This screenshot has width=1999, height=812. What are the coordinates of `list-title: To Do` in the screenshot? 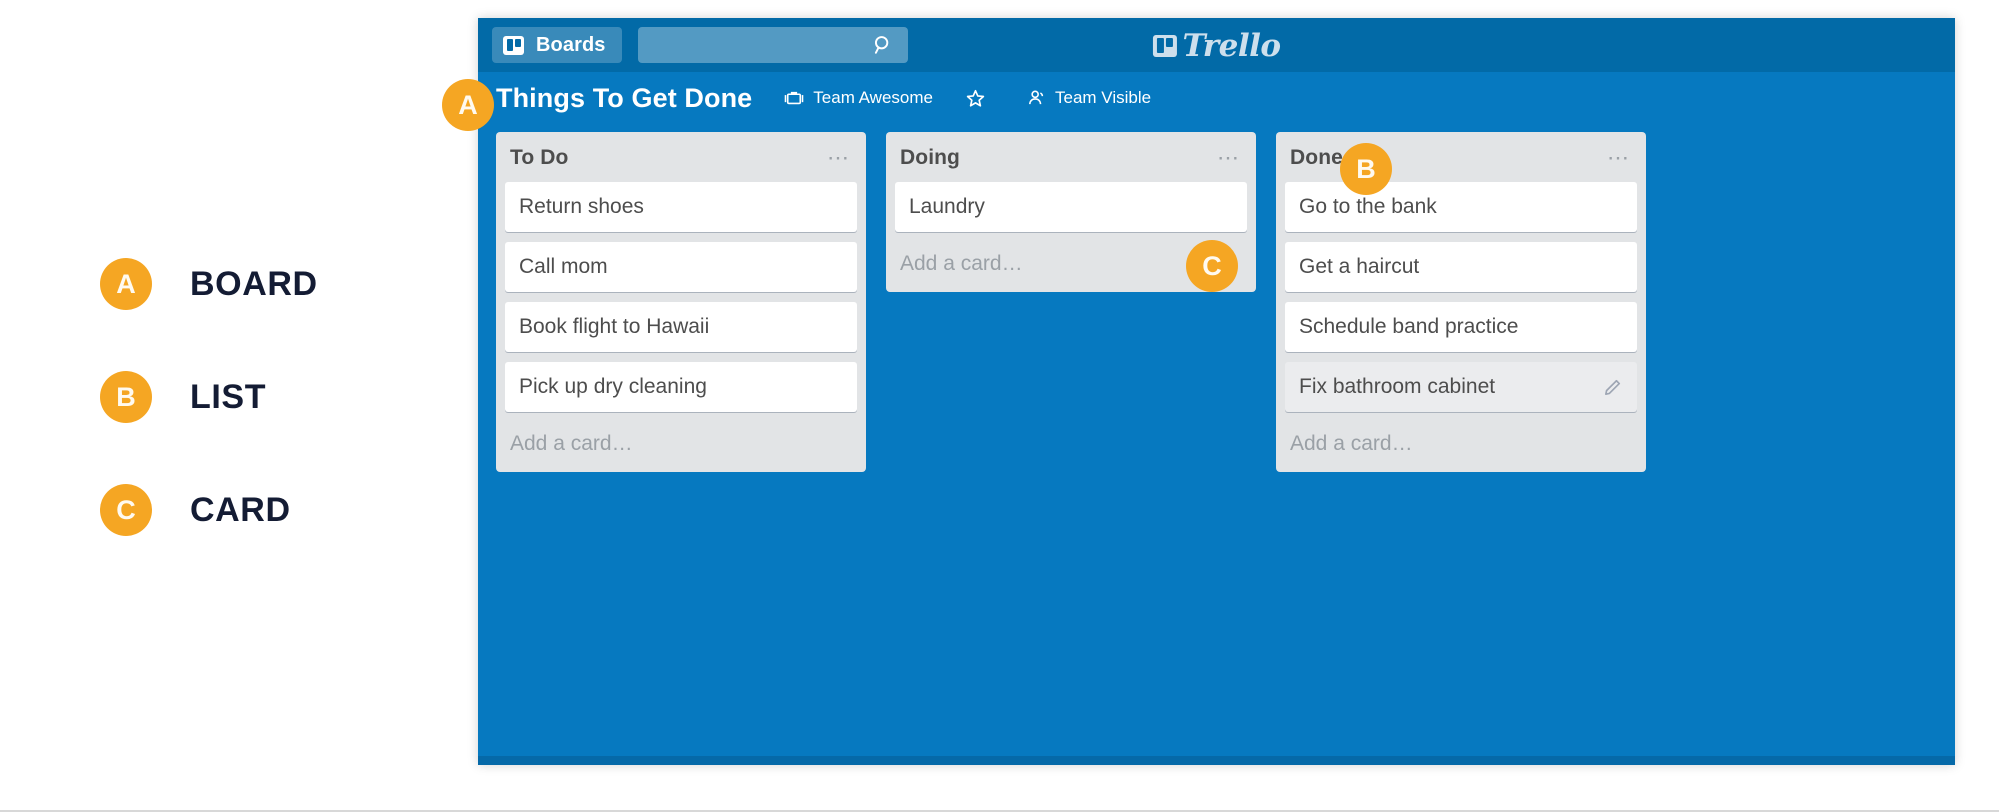 It's located at (539, 158).